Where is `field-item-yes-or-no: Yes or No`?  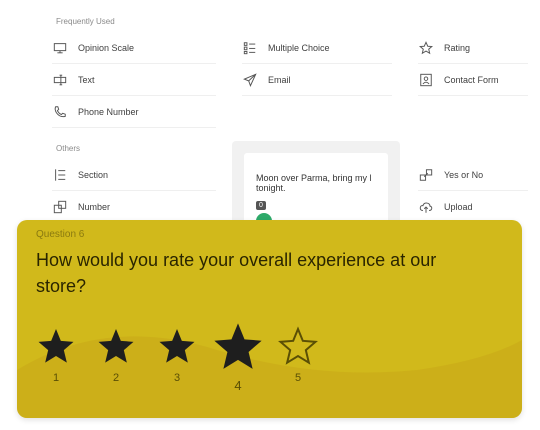 field-item-yes-or-no: Yes or No is located at coordinates (473, 175).